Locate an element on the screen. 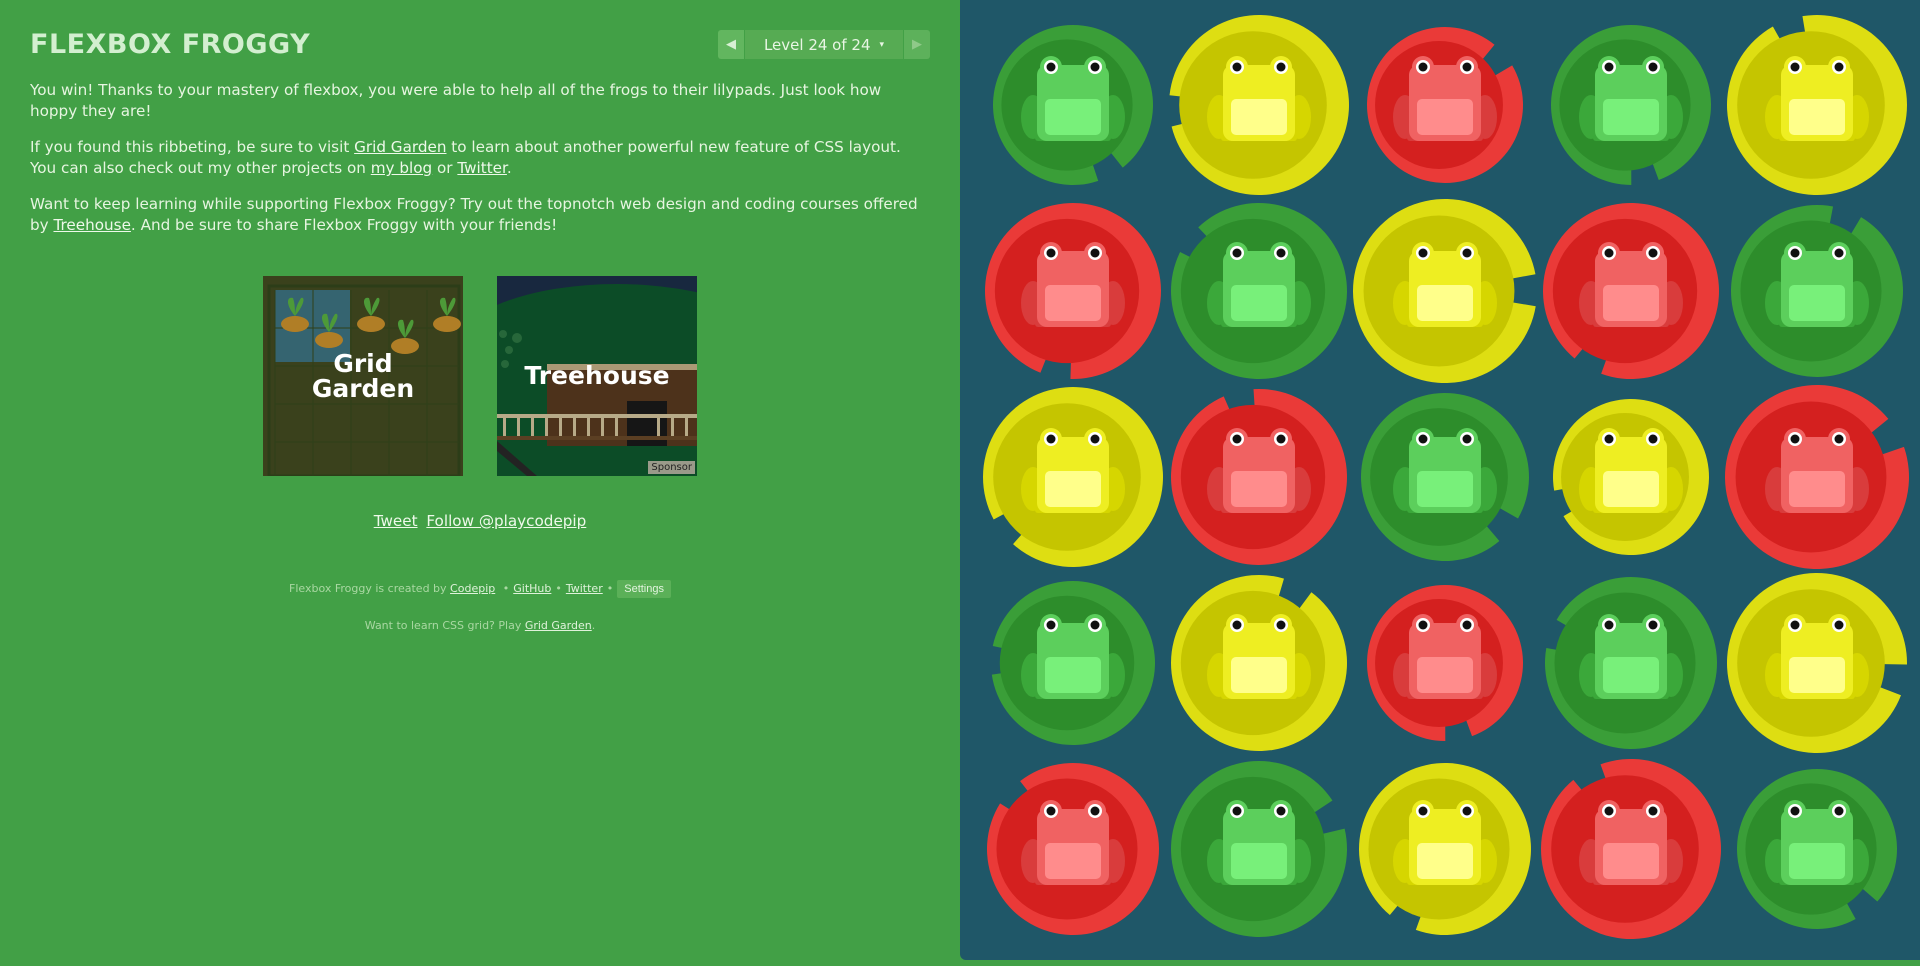 The width and height of the screenshot is (1920, 966). next-level-arrow-icon: ▶ is located at coordinates (917, 44).